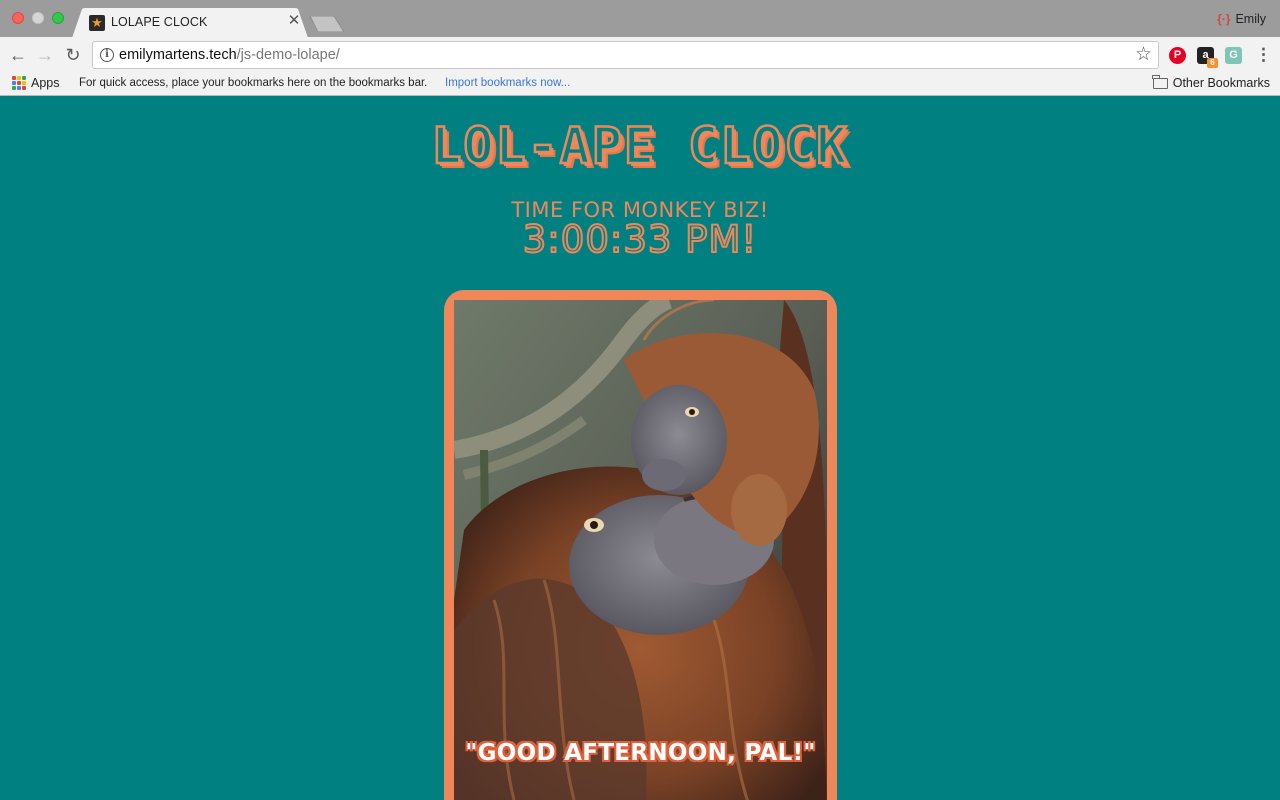 Image resolution: width=1280 pixels, height=800 pixels. What do you see at coordinates (1143, 55) in the screenshot?
I see `bookmark-star-icon: ☆` at bounding box center [1143, 55].